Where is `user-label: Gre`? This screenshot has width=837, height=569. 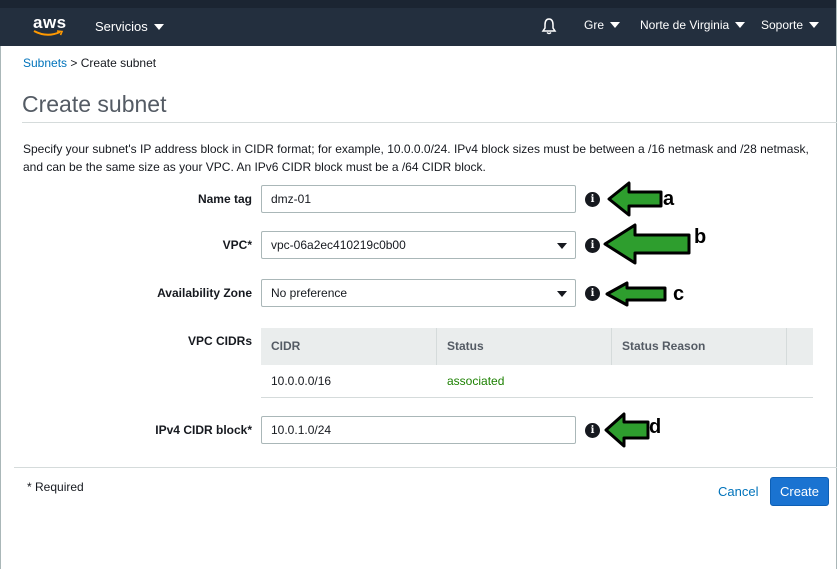
user-label: Gre is located at coordinates (594, 25).